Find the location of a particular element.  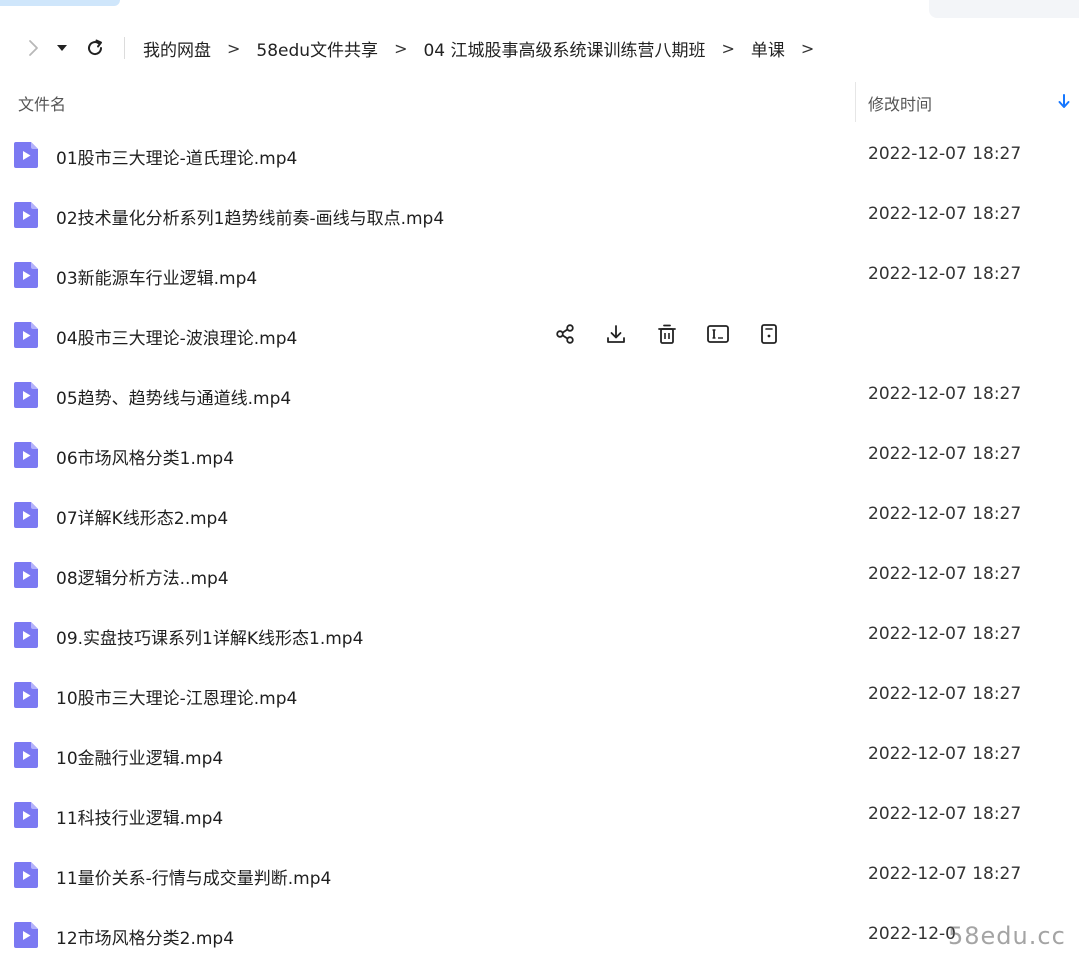

file-name: 07详解K线形态2.mp4 is located at coordinates (142, 516).